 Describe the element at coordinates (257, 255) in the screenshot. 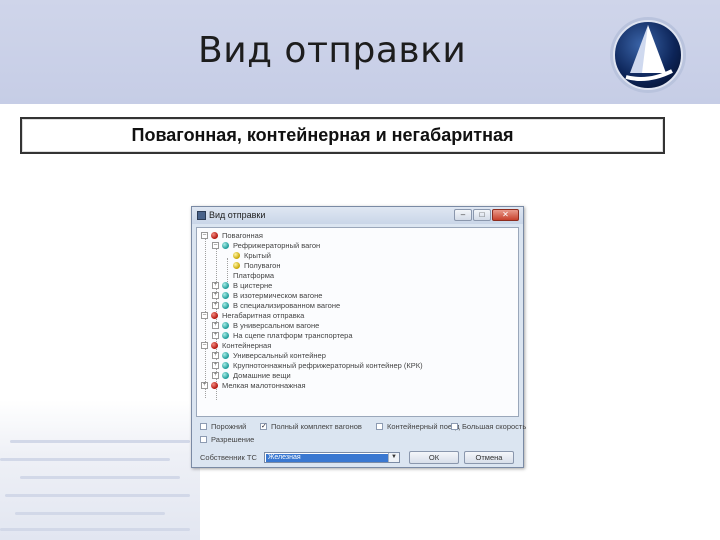

I see `tree-node-label: Крытый` at that location.